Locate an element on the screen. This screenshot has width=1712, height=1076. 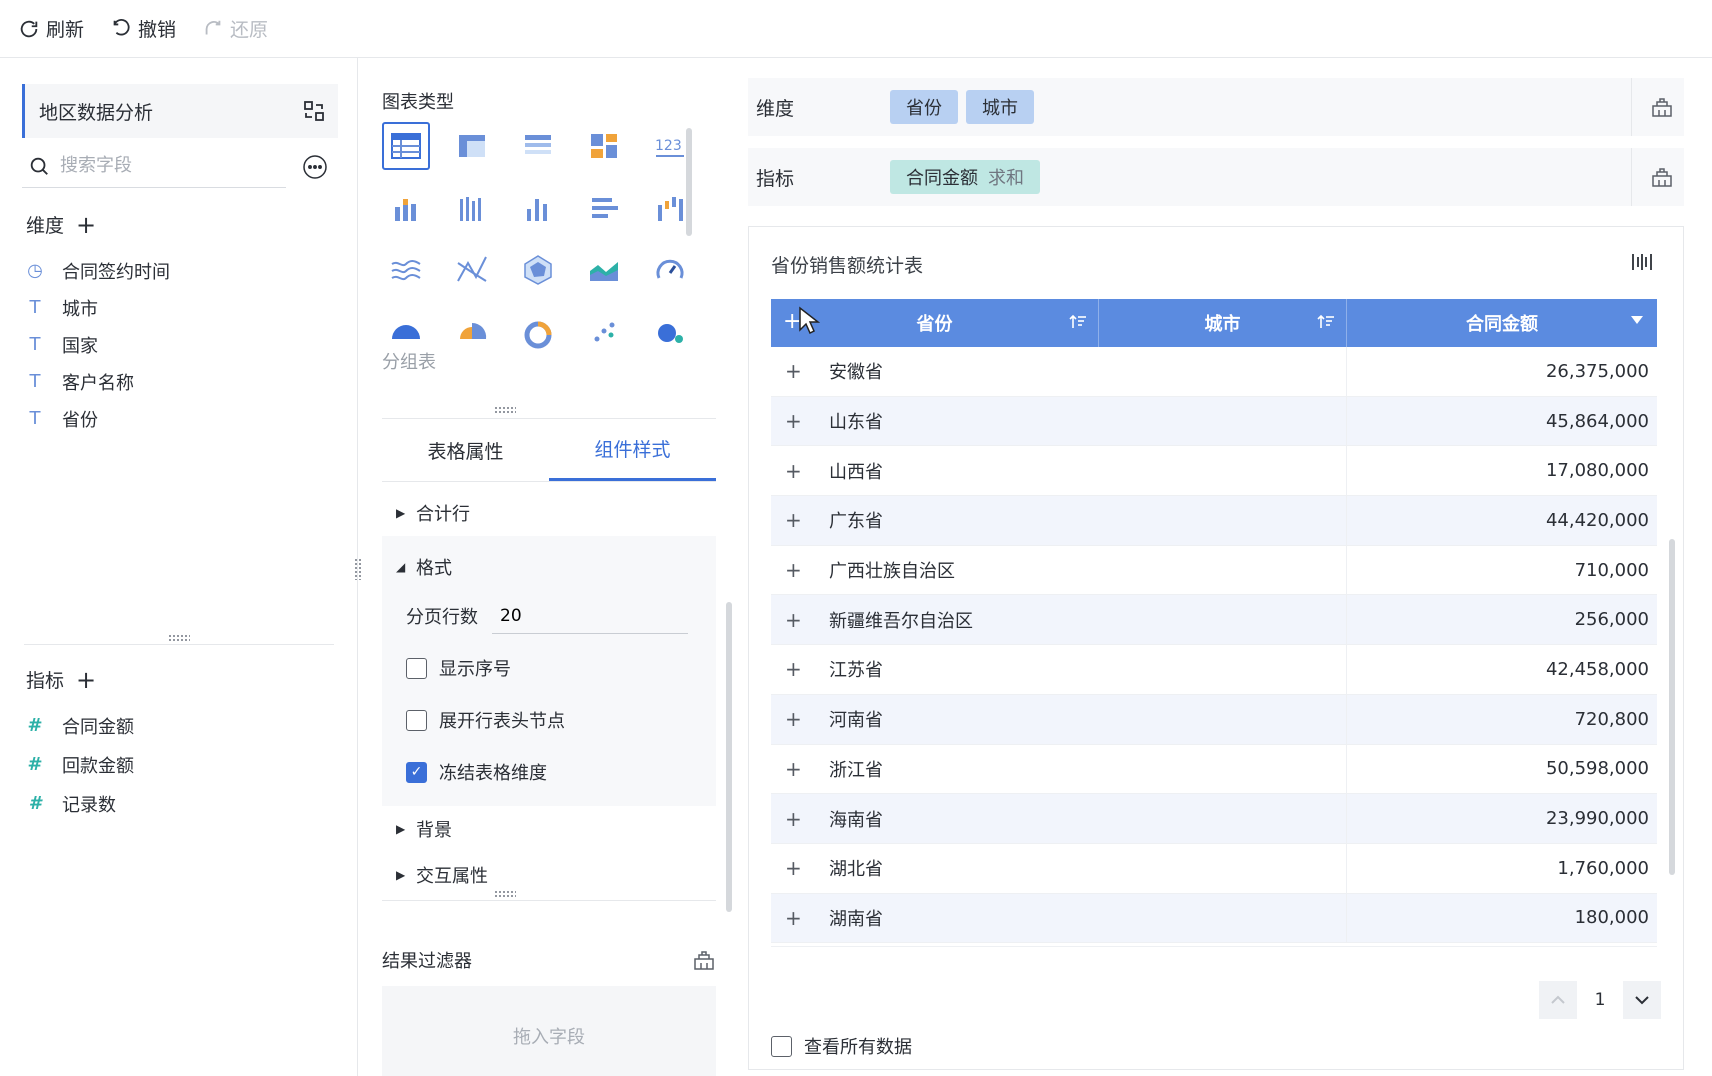
pane-resize-grip is located at coordinates (179, 638).